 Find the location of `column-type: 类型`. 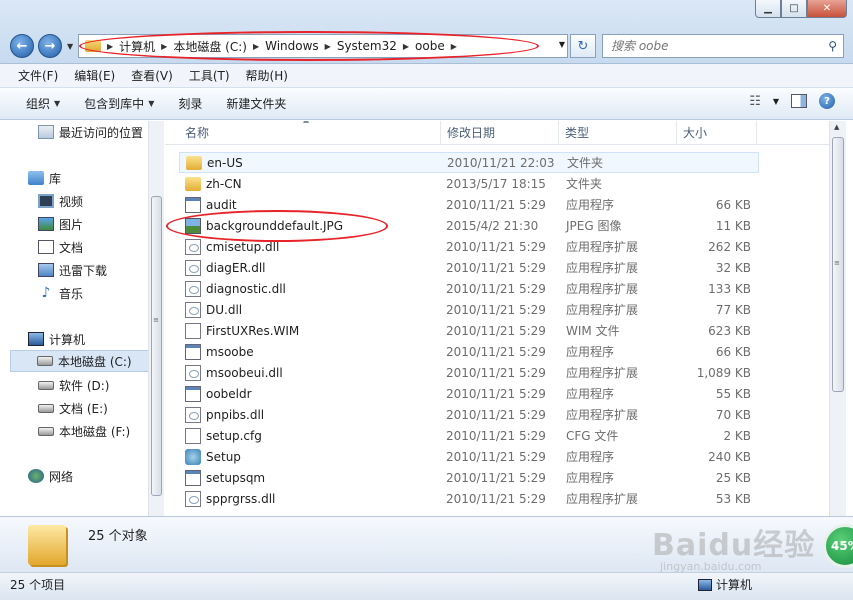

column-type: 类型 is located at coordinates (618, 133).